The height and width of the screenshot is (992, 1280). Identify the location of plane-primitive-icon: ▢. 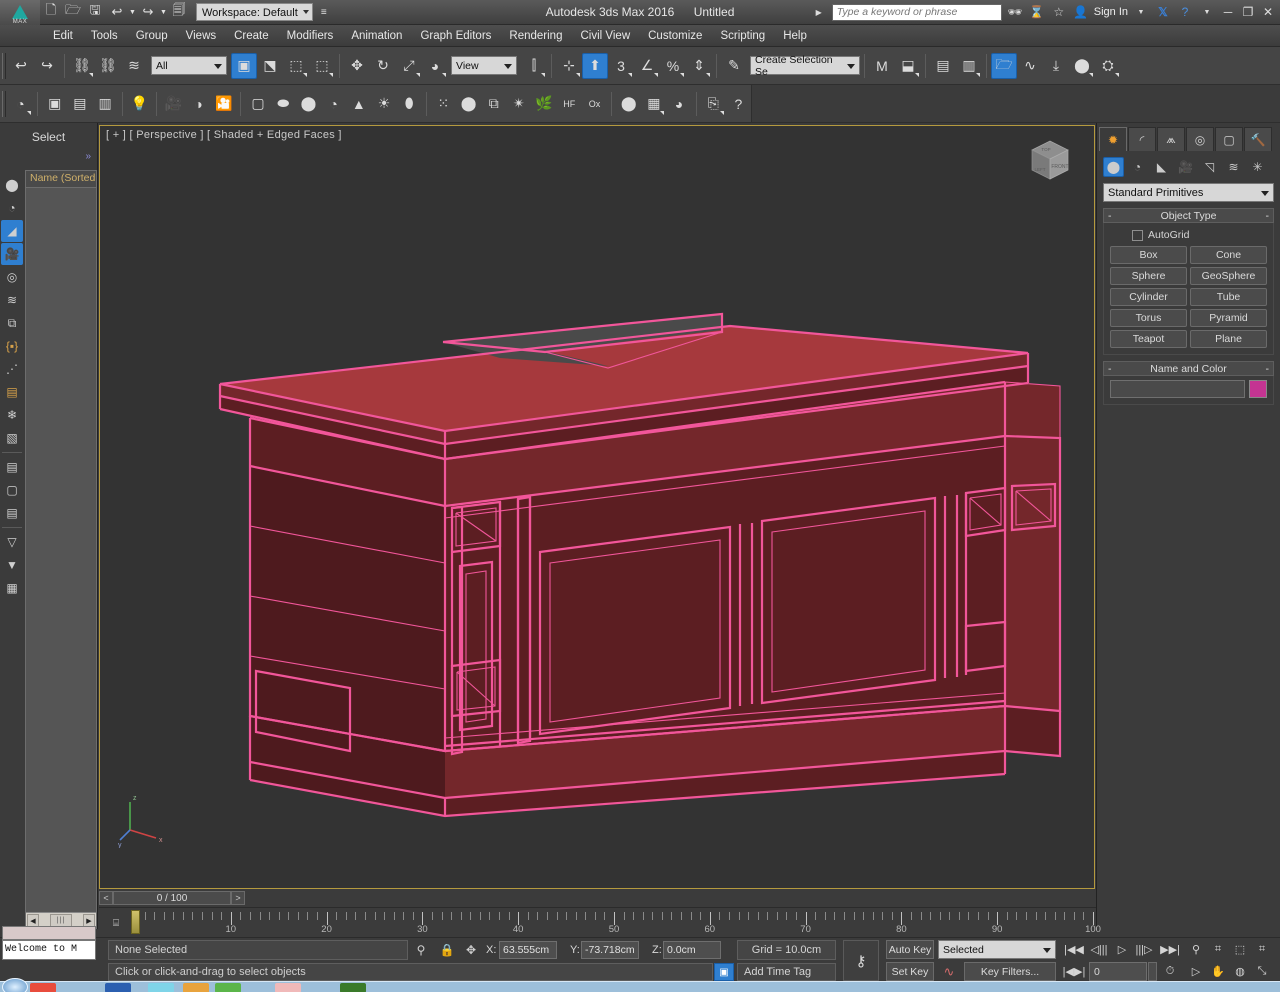
(257, 104).